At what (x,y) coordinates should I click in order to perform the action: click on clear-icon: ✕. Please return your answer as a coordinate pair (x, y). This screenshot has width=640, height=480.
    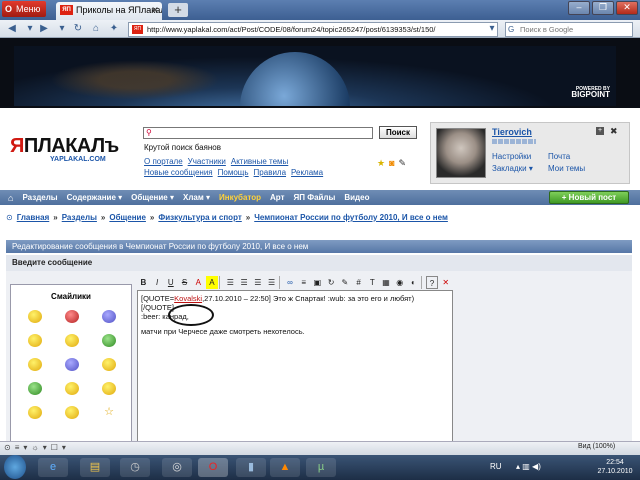
    Looking at the image, I should click on (445, 282).